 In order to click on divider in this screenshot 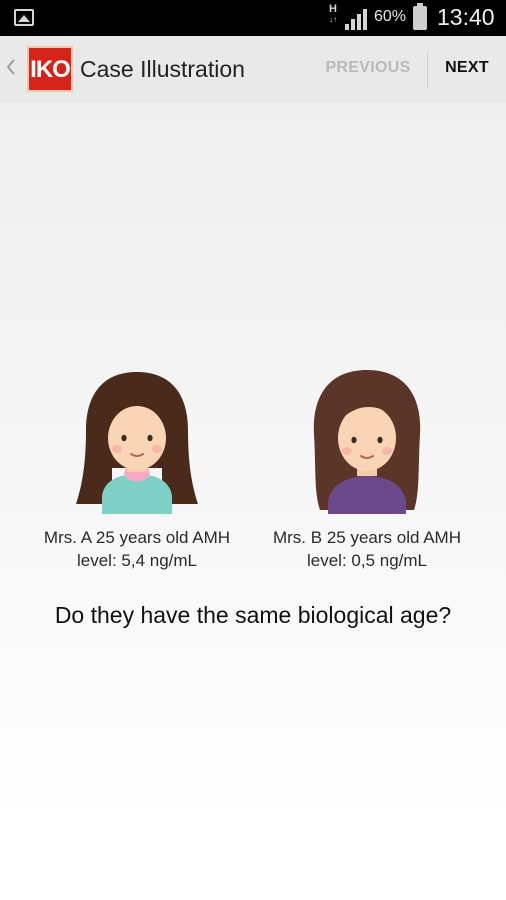, I will do `click(427, 70)`.